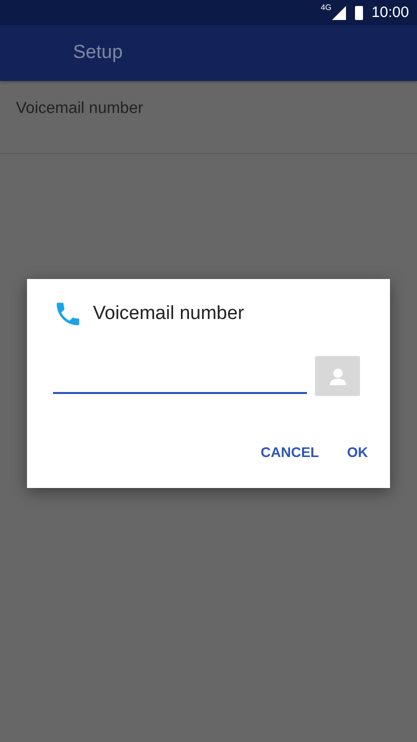  I want to click on dialog-button: OK, so click(357, 452).